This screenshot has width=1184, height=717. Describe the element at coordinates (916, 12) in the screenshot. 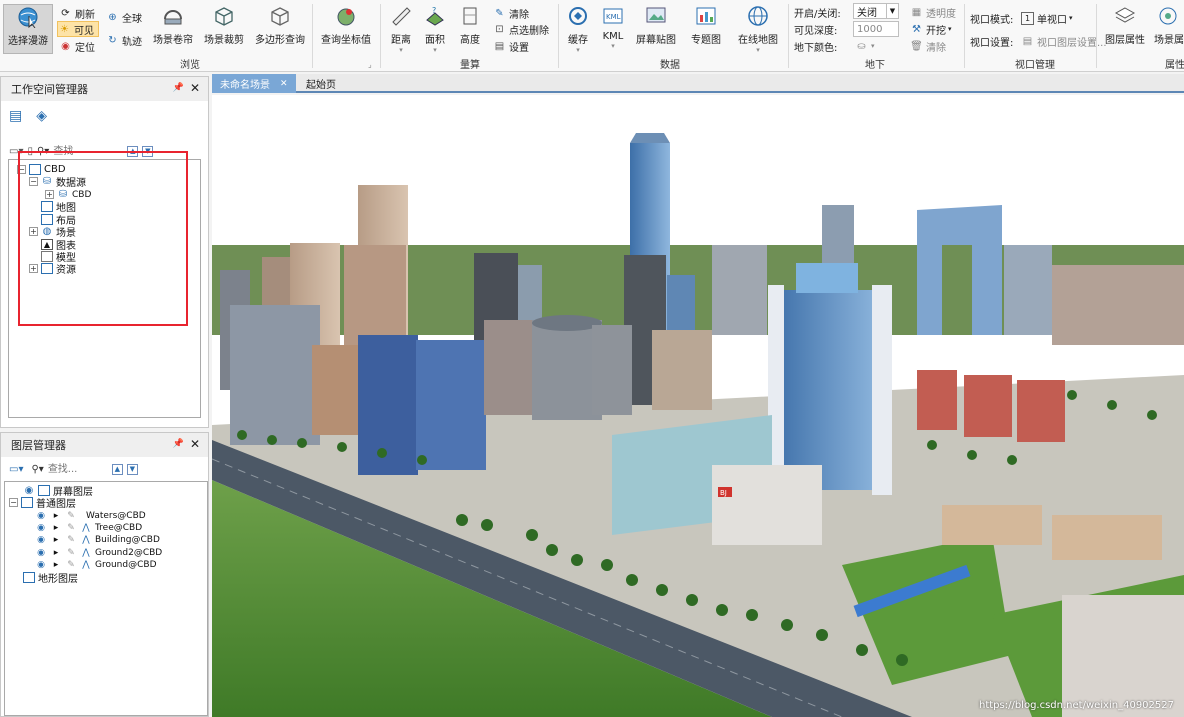

I see `transparency-icon: ▦` at that location.